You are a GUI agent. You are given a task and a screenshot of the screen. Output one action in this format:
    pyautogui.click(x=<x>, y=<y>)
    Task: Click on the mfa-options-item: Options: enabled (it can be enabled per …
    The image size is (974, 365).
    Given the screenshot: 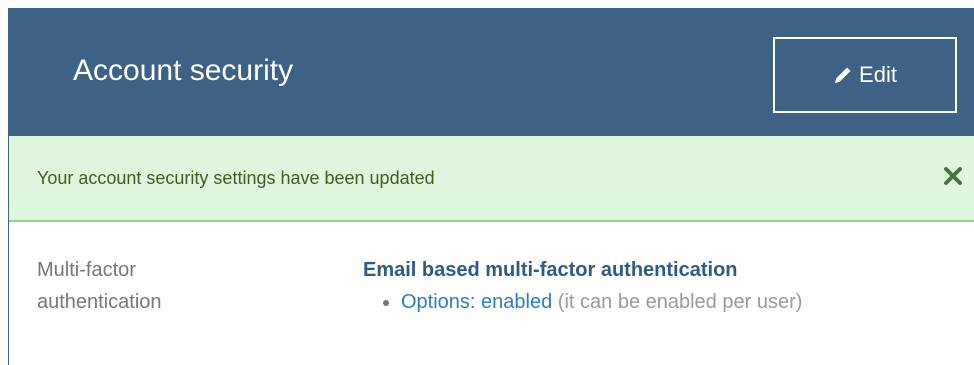 What is the action you would take?
    pyautogui.click(x=682, y=302)
    